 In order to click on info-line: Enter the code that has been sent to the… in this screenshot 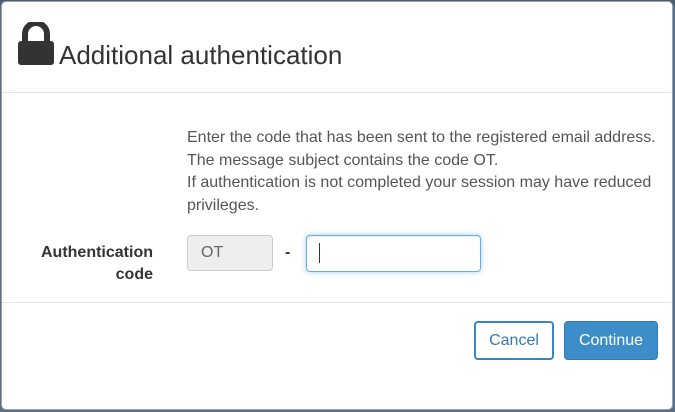, I will do `click(421, 137)`.